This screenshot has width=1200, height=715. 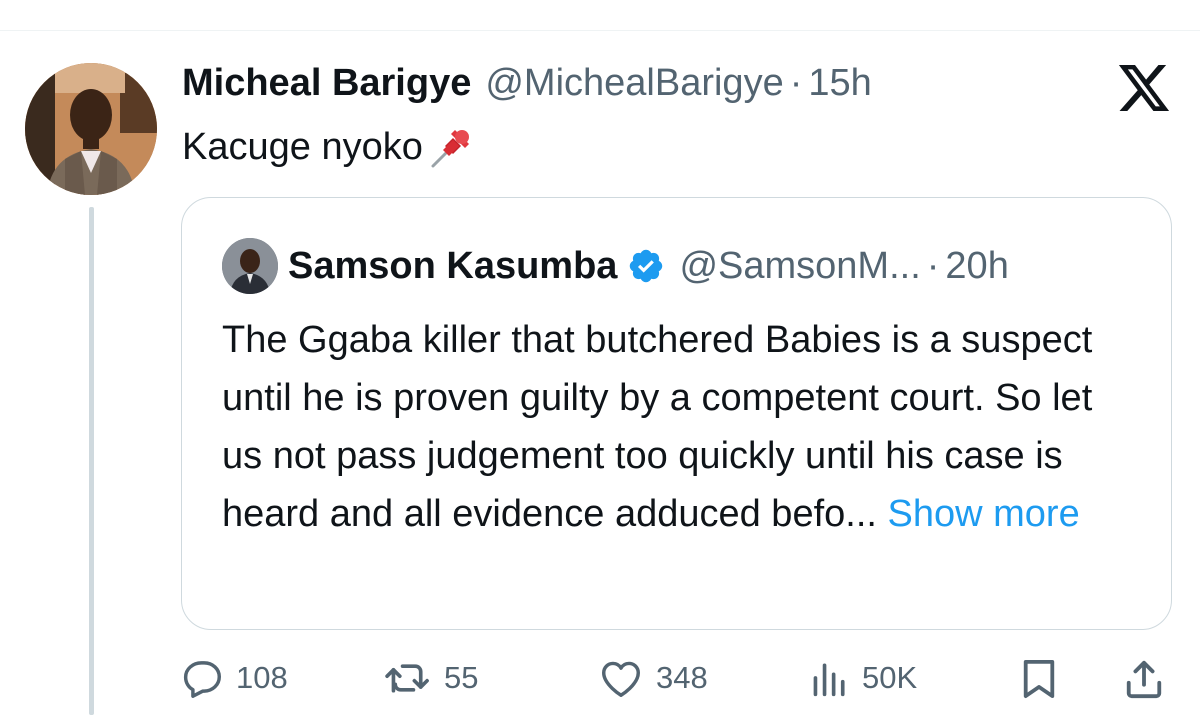 I want to click on tweet-header: Micheal Barigye @MichealBarigye · 15h, so click(x=527, y=87).